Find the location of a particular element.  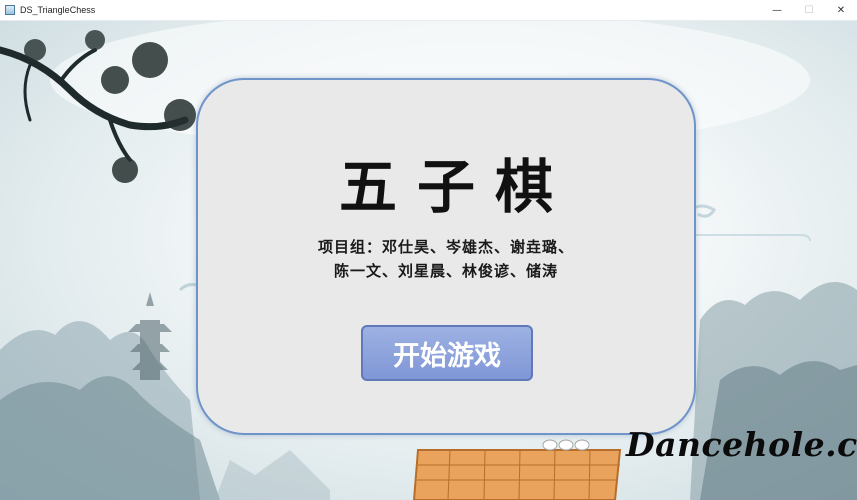

watermark-text: Dancehole.cn is located at coordinates (741, 444).